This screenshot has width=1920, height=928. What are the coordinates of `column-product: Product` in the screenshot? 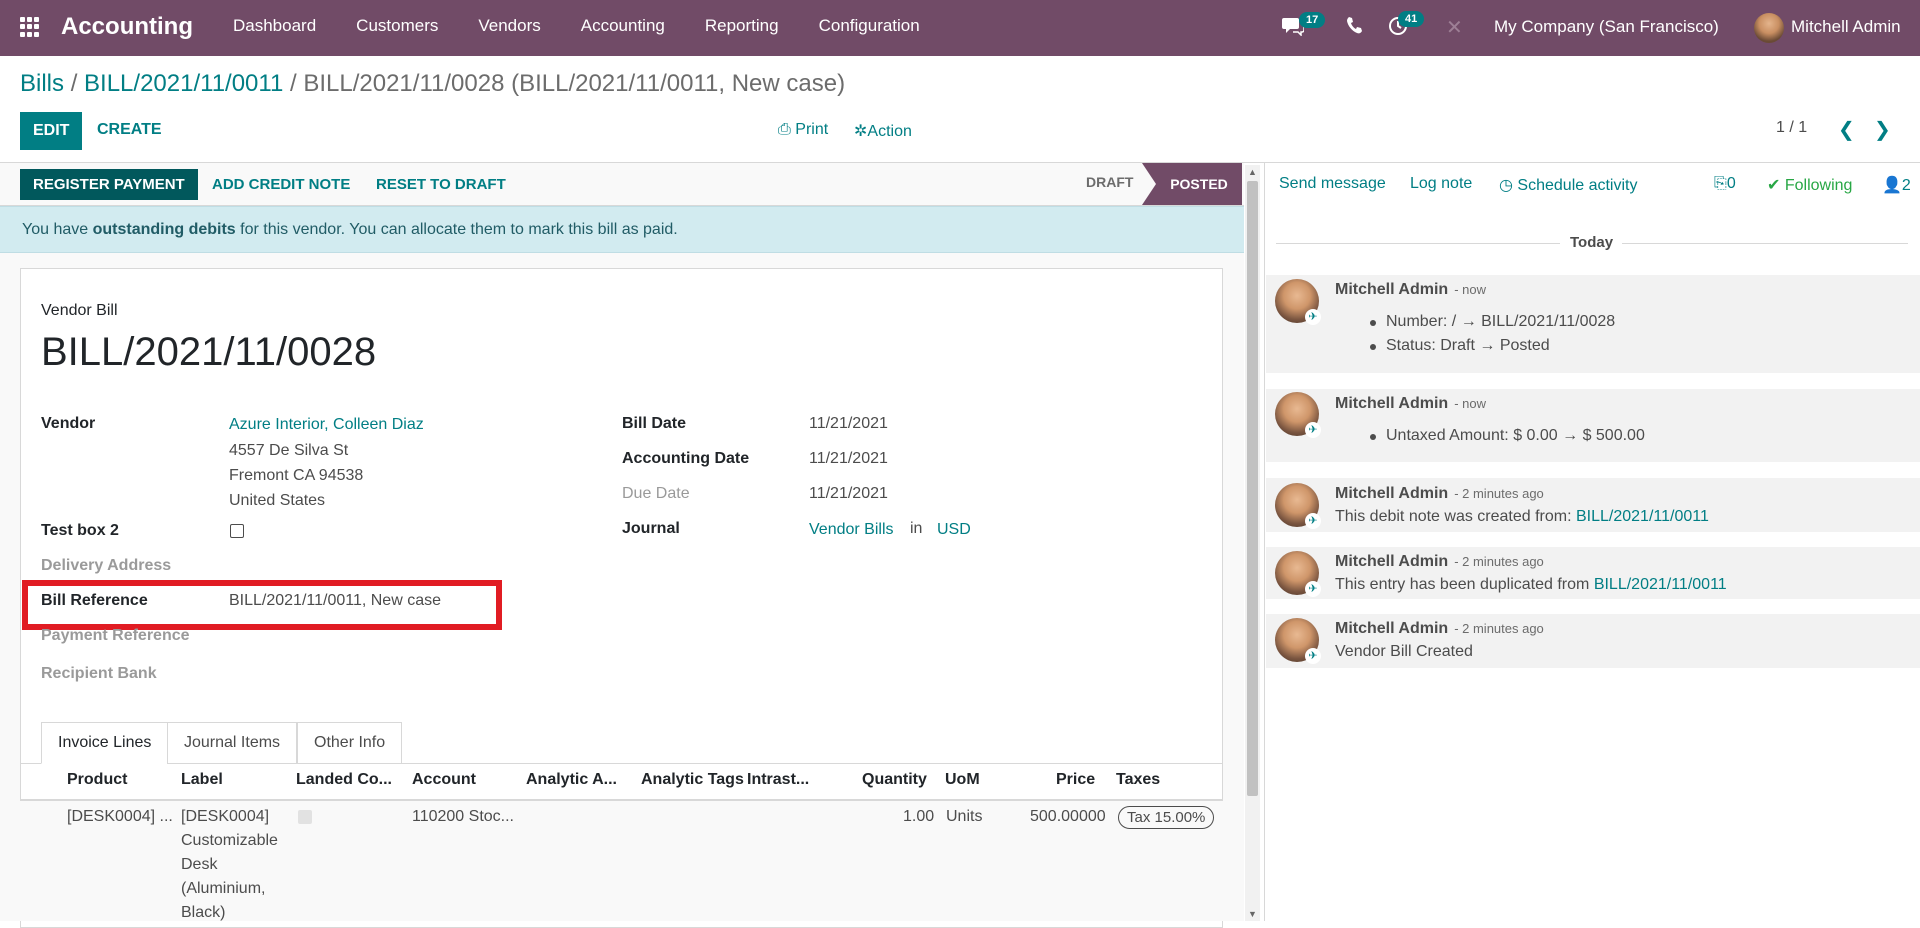 It's located at (97, 780).